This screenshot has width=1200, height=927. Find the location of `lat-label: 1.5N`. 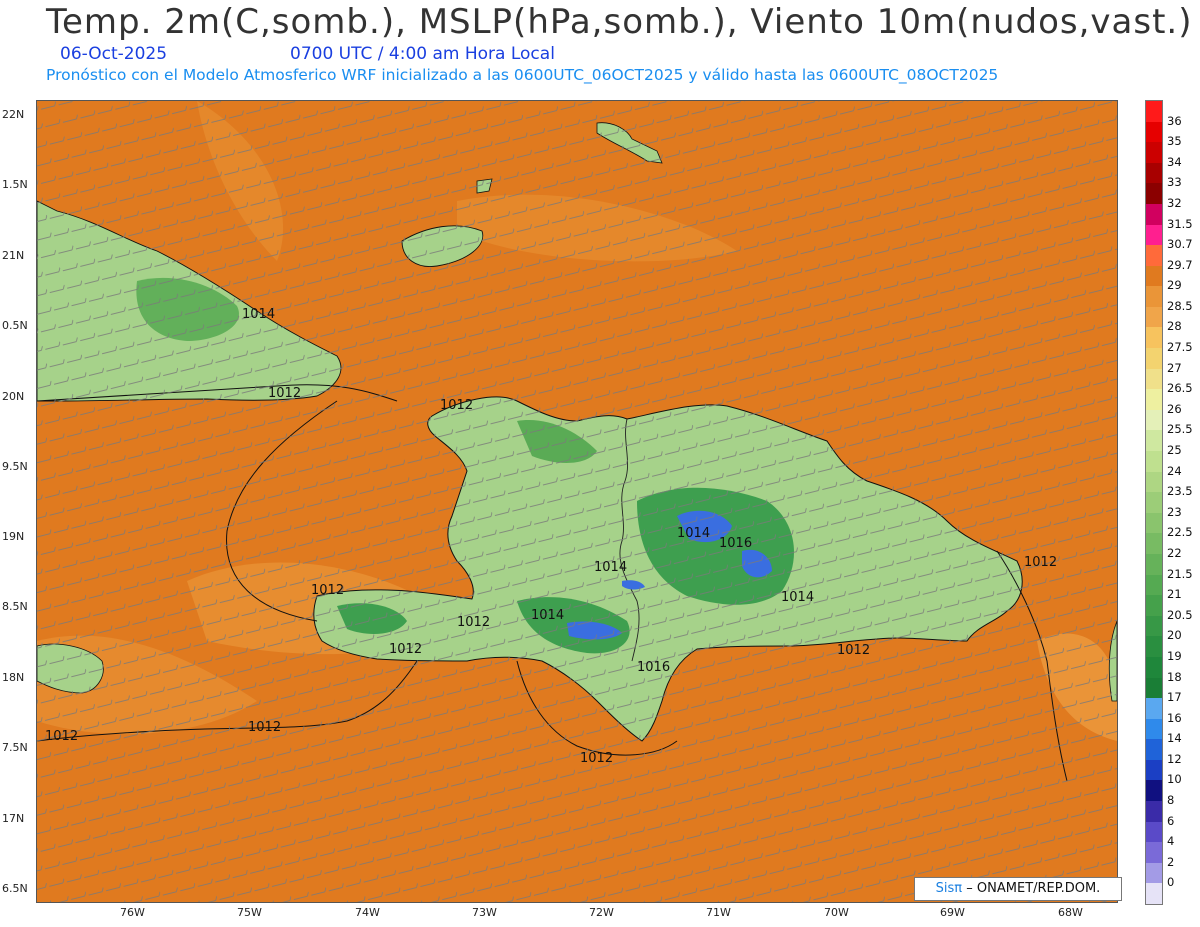

lat-label: 1.5N is located at coordinates (15, 184).